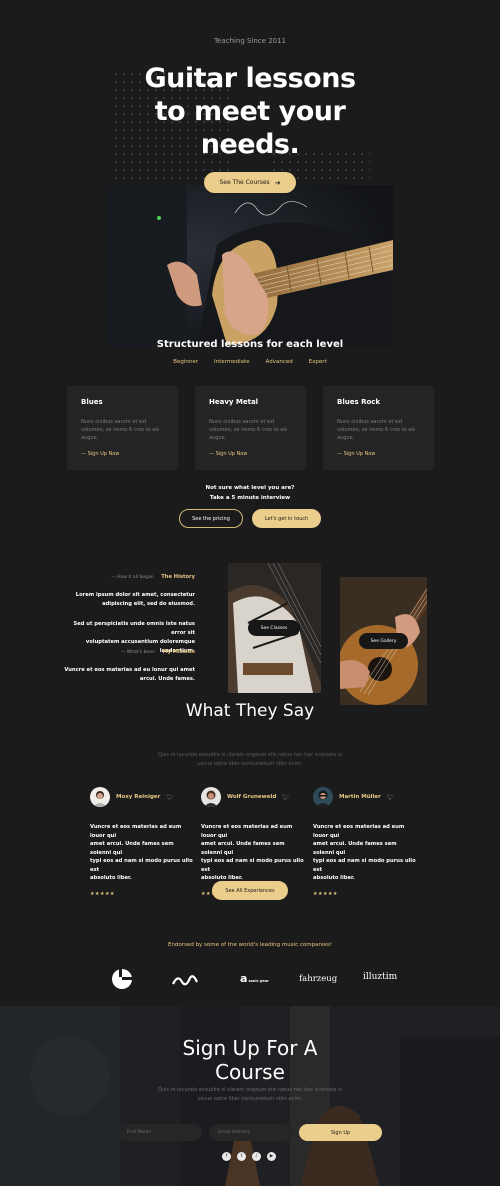 The height and width of the screenshot is (1186, 500). Describe the element at coordinates (258, 981) in the screenshot. I see `partner-logo-subtext: sonic gear` at that location.